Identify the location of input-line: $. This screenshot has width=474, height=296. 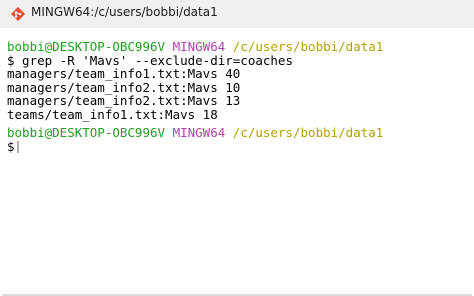
(13, 146).